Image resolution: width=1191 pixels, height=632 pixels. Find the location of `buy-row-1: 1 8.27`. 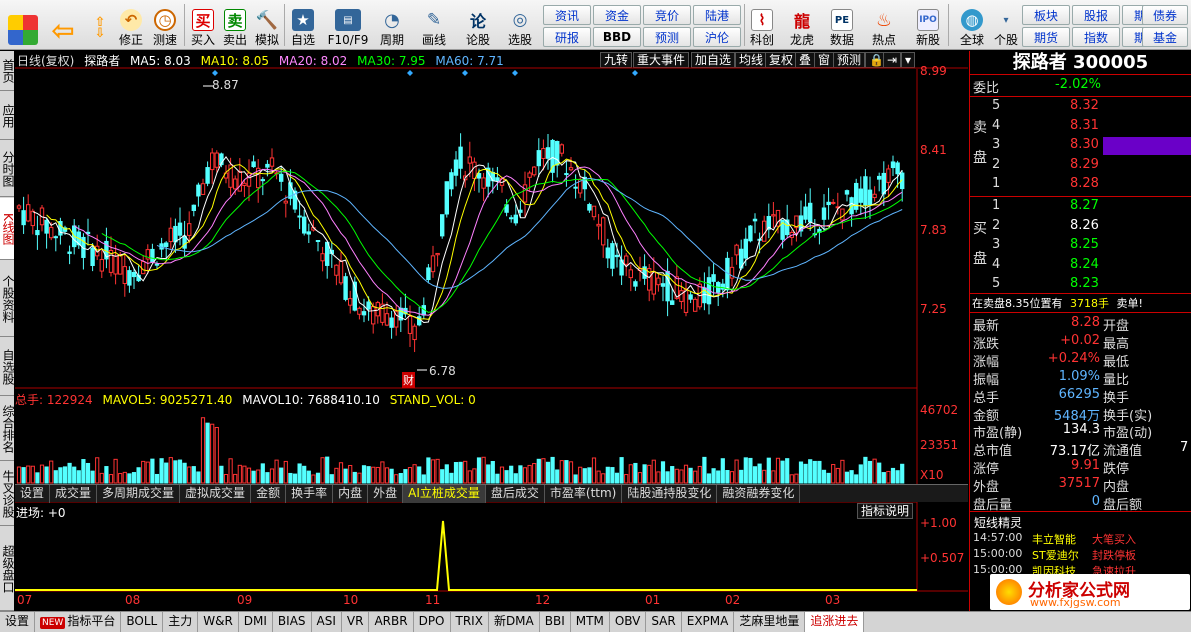

buy-row-1: 1 8.27 is located at coordinates (1080, 207).